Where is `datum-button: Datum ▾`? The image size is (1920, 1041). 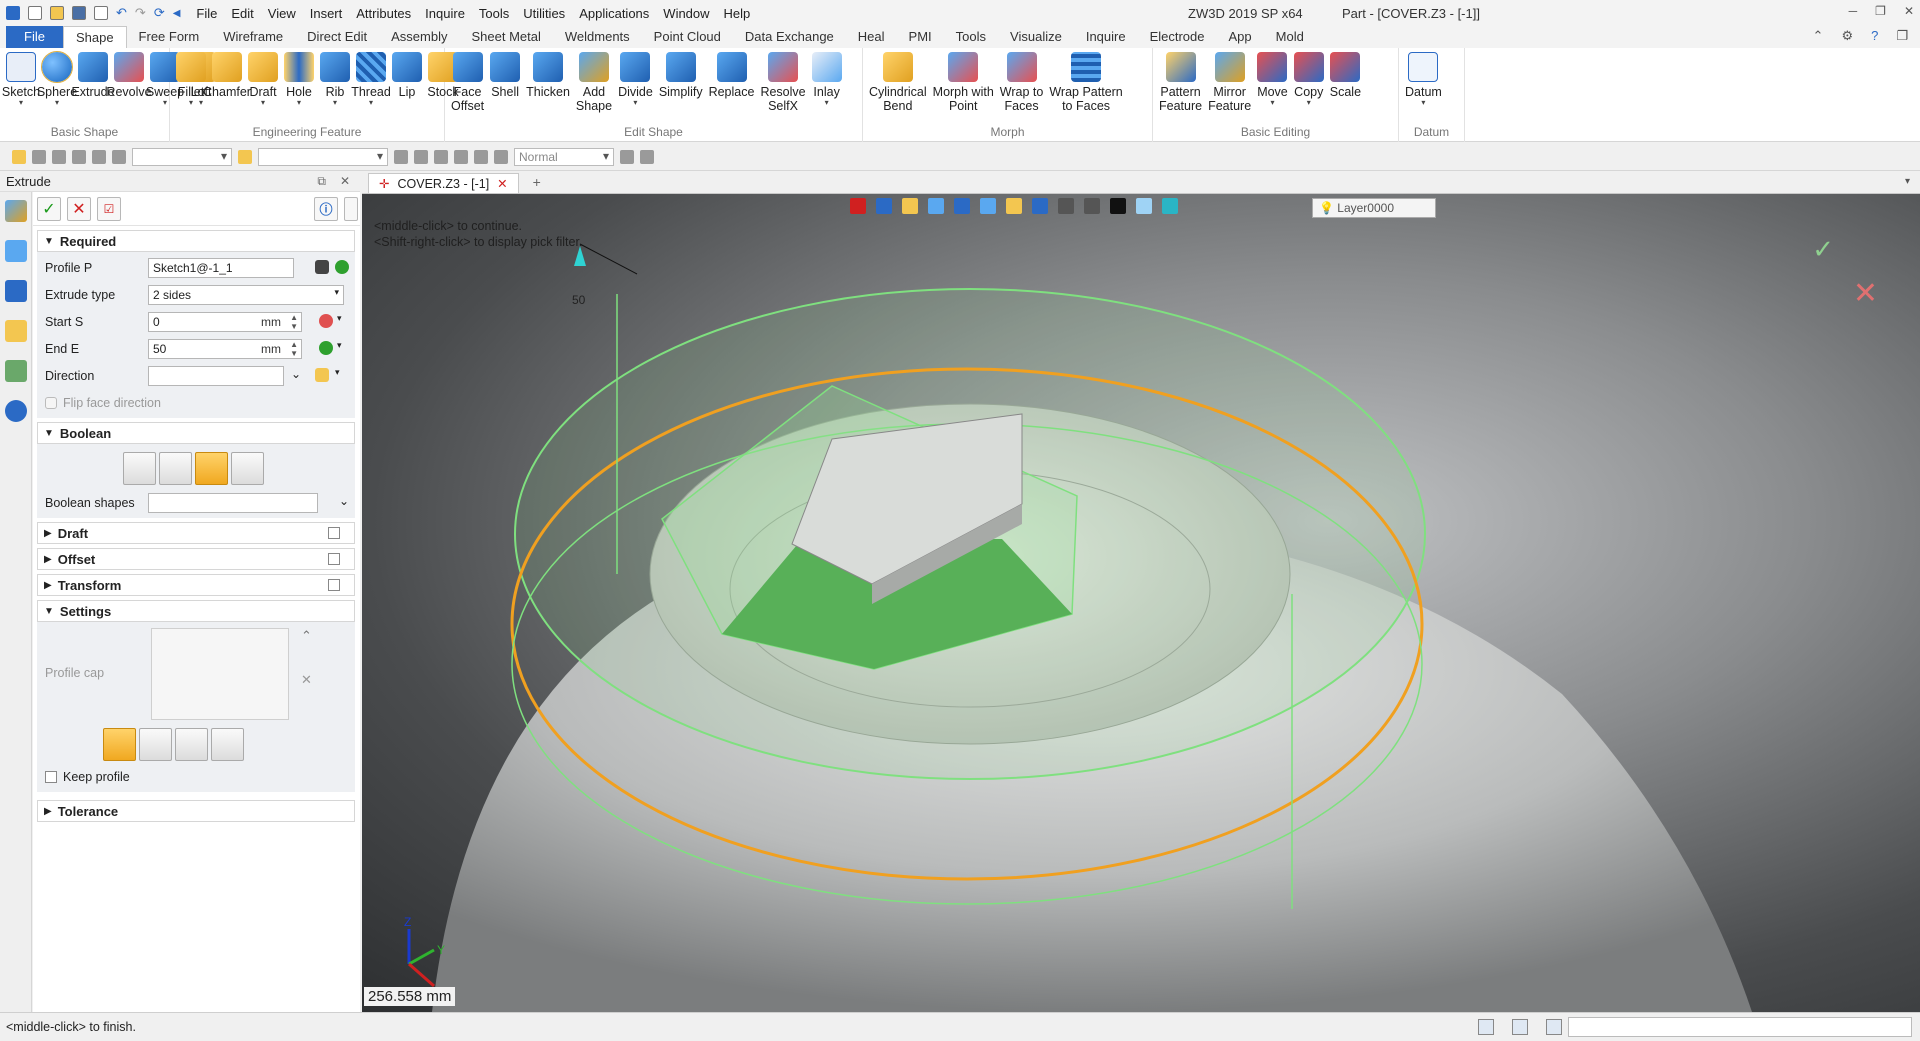 datum-button: Datum ▾ is located at coordinates (1423, 79).